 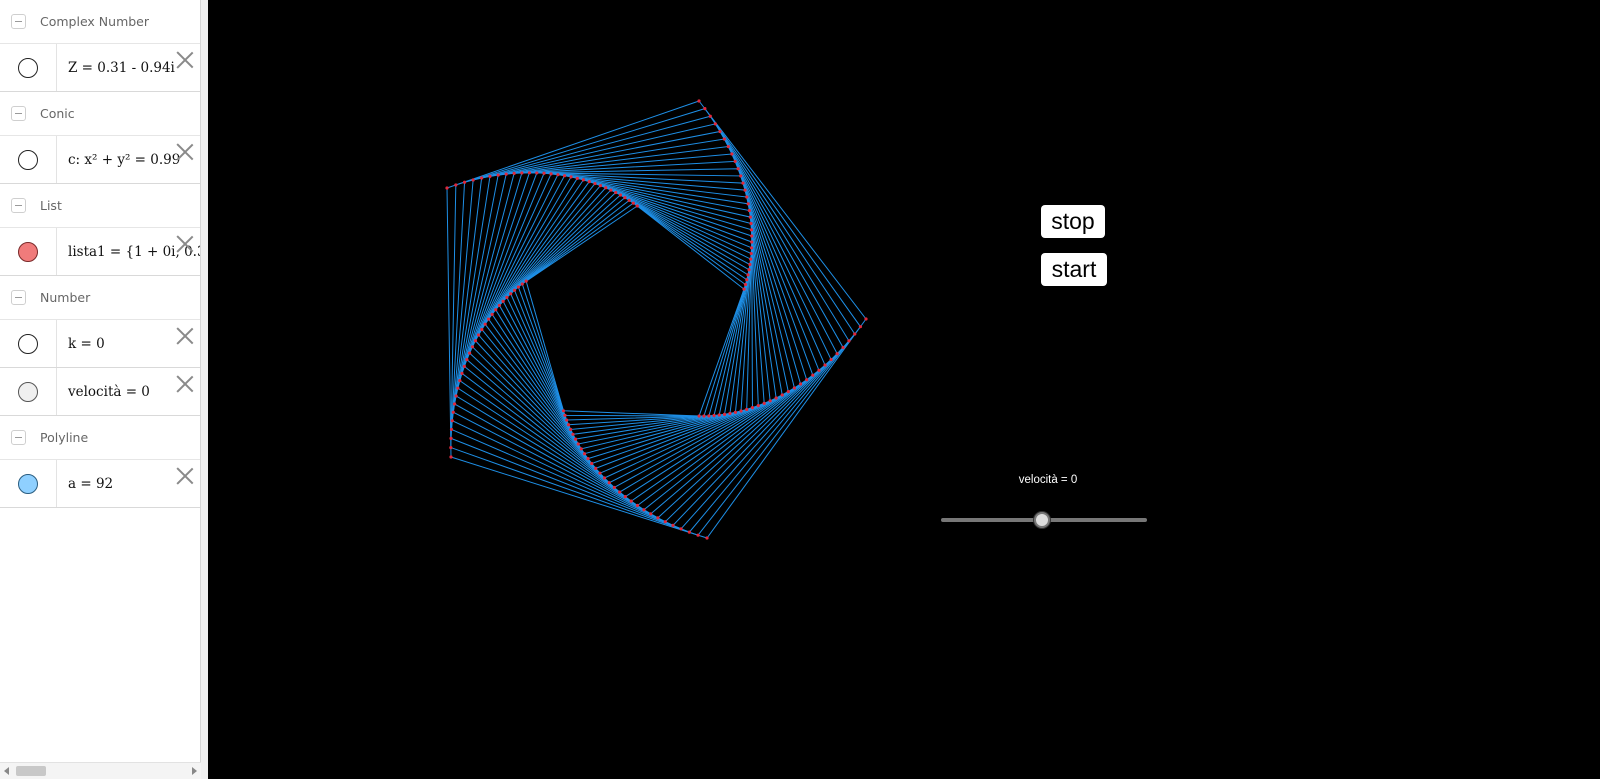 I want to click on group-header-number: Number, so click(x=100, y=298).